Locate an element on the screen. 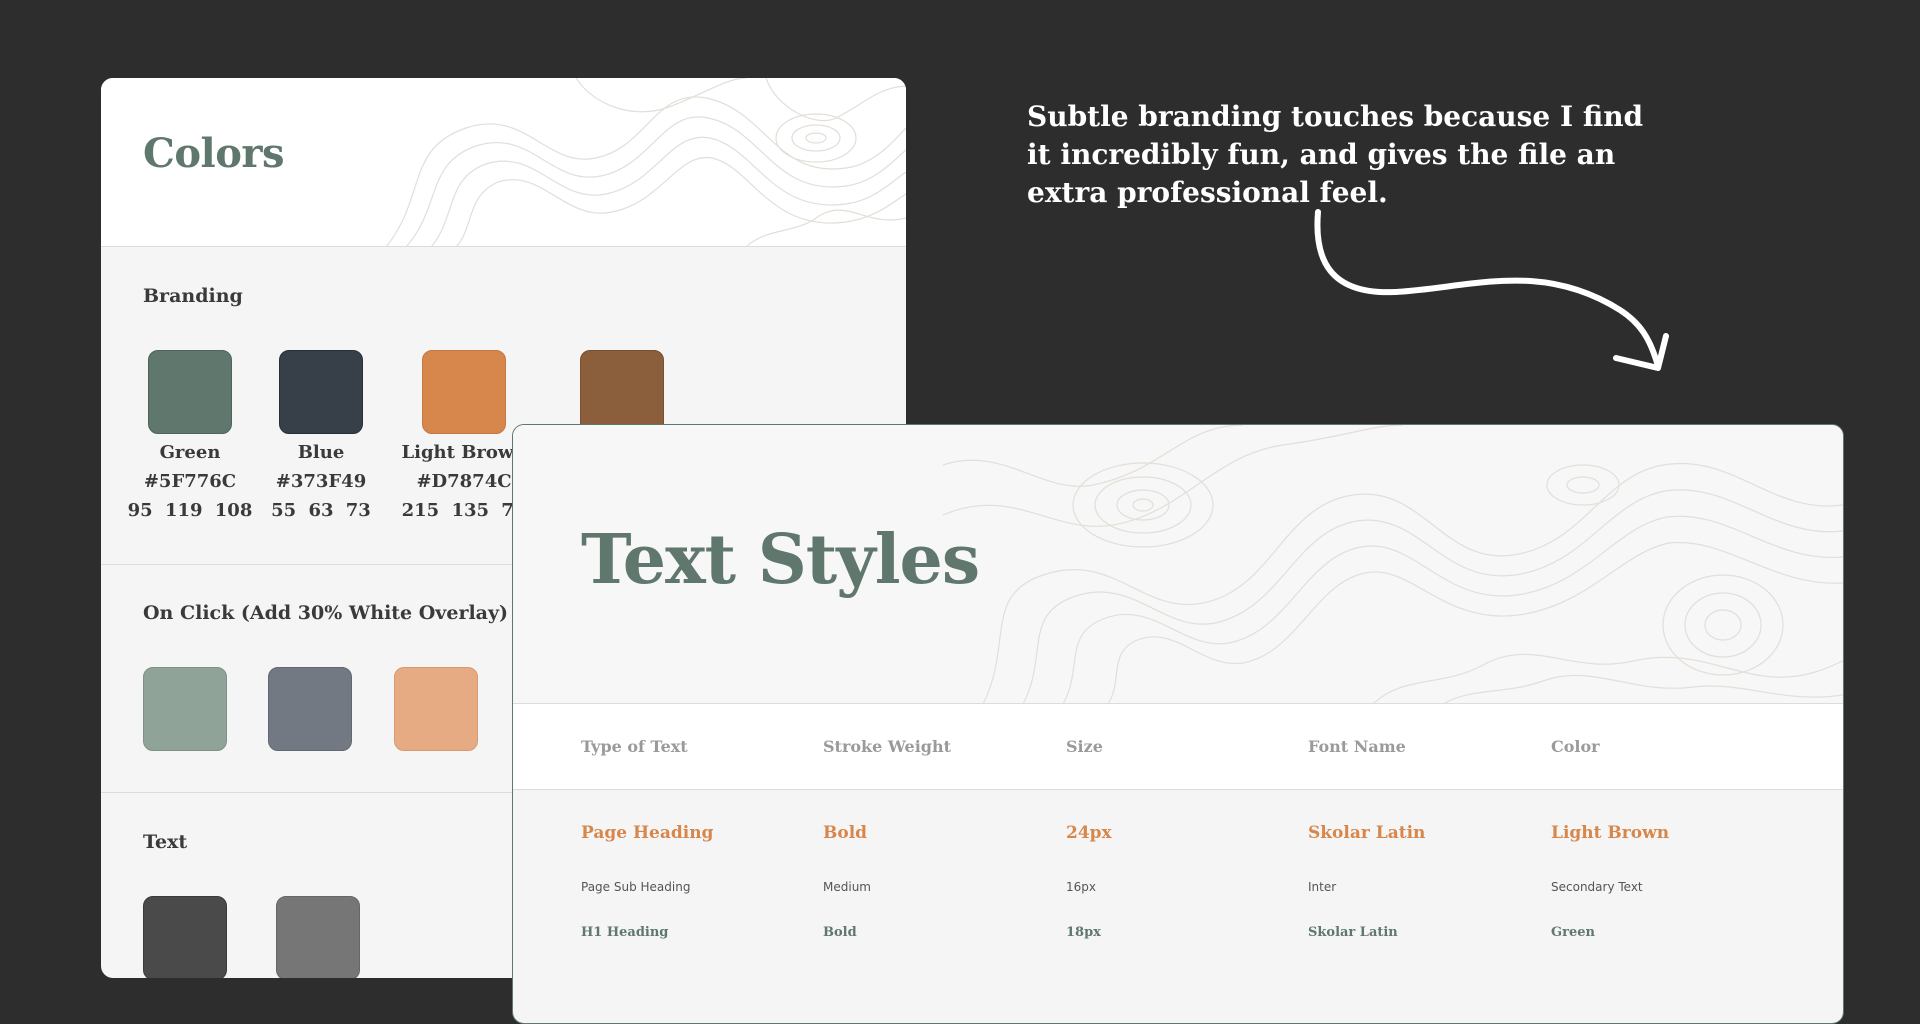 The image size is (1920, 1024). swatch-green is located at coordinates (190, 392).